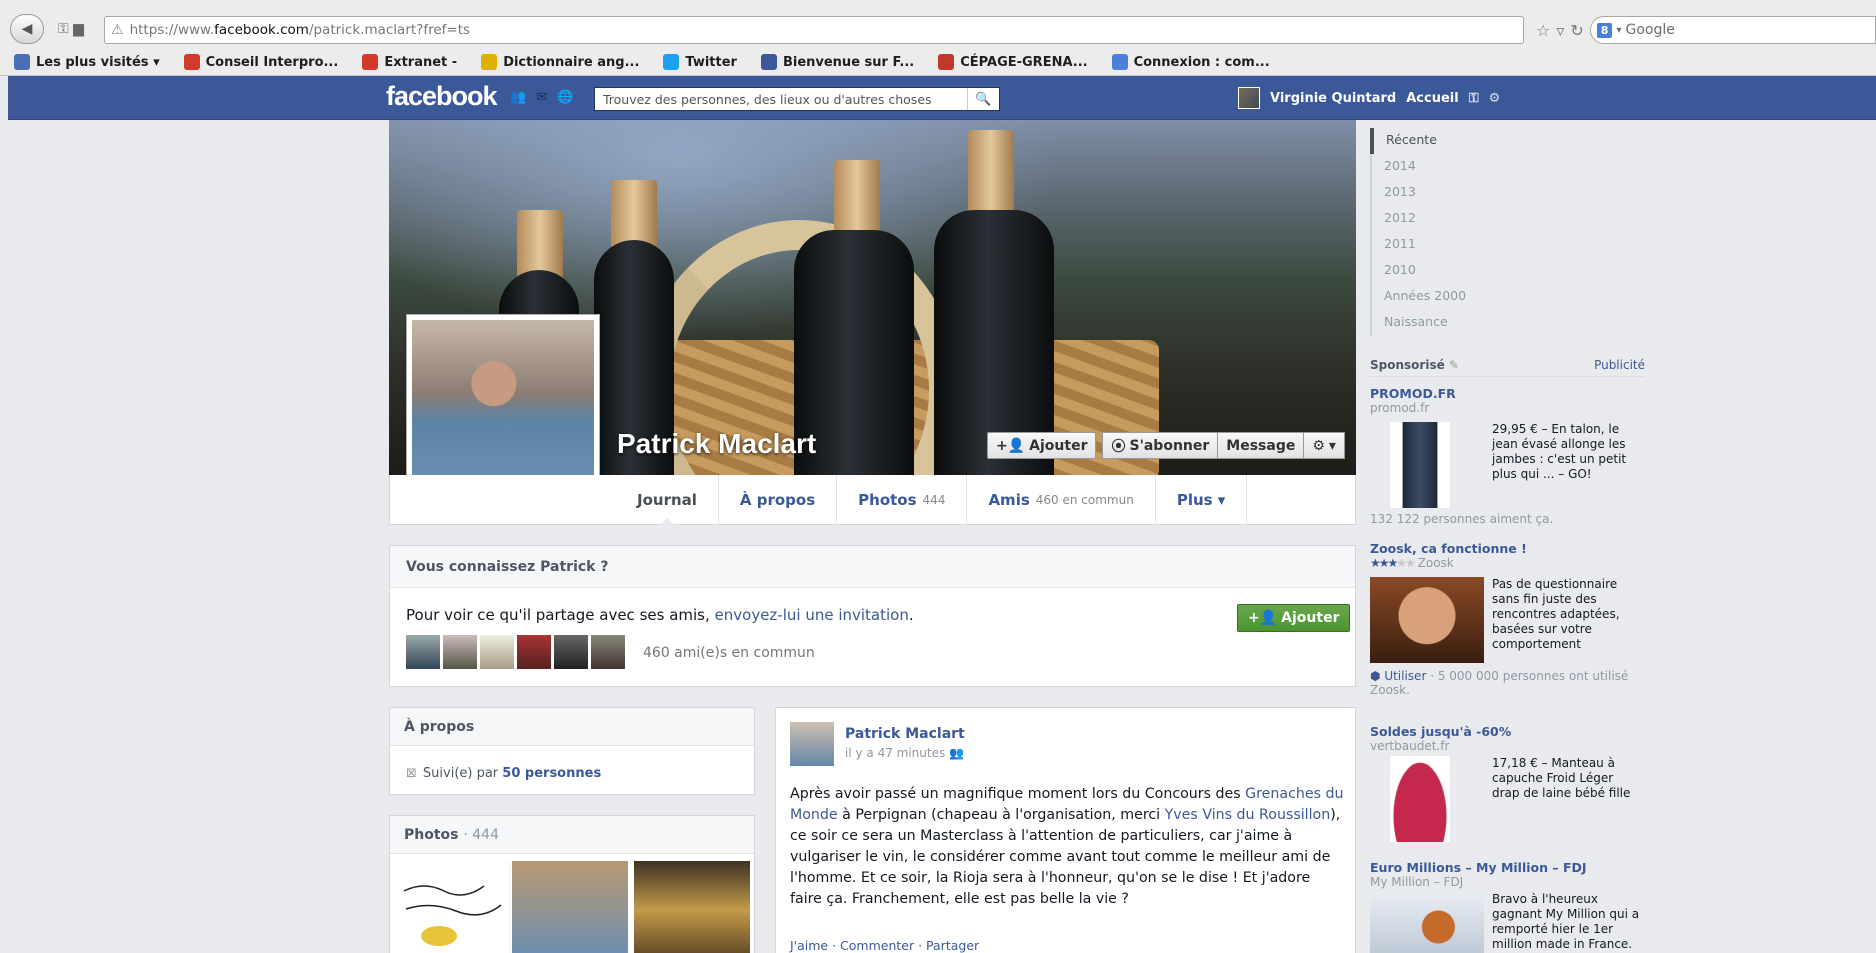 This screenshot has width=1876, height=953. What do you see at coordinates (87, 62) in the screenshot?
I see `bookmark-item: Les plus visités ▾` at bounding box center [87, 62].